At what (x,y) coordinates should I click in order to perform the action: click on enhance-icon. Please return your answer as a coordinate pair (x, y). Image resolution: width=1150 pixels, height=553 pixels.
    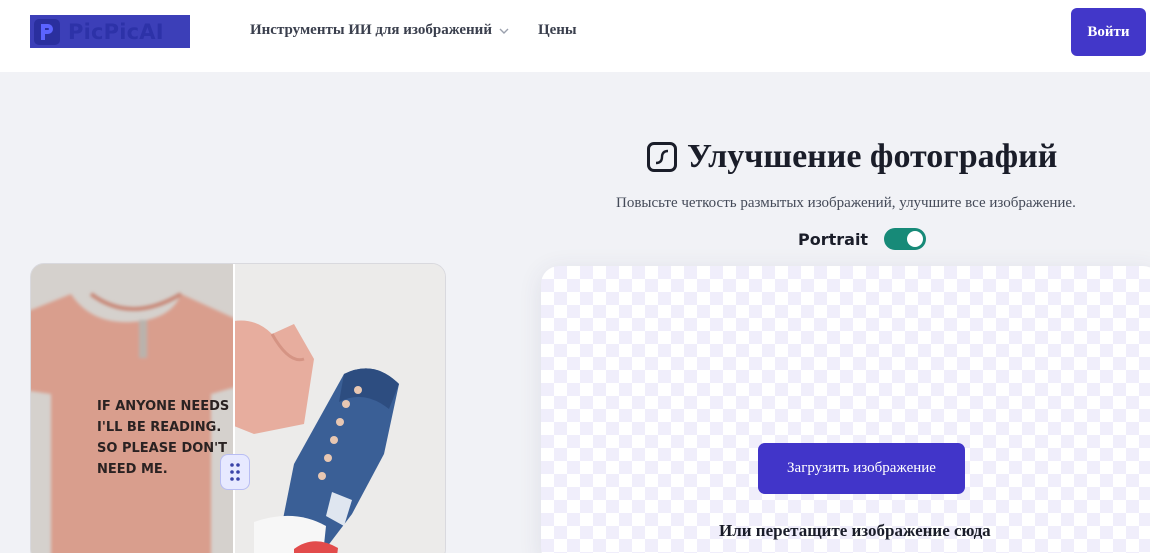
    Looking at the image, I should click on (662, 157).